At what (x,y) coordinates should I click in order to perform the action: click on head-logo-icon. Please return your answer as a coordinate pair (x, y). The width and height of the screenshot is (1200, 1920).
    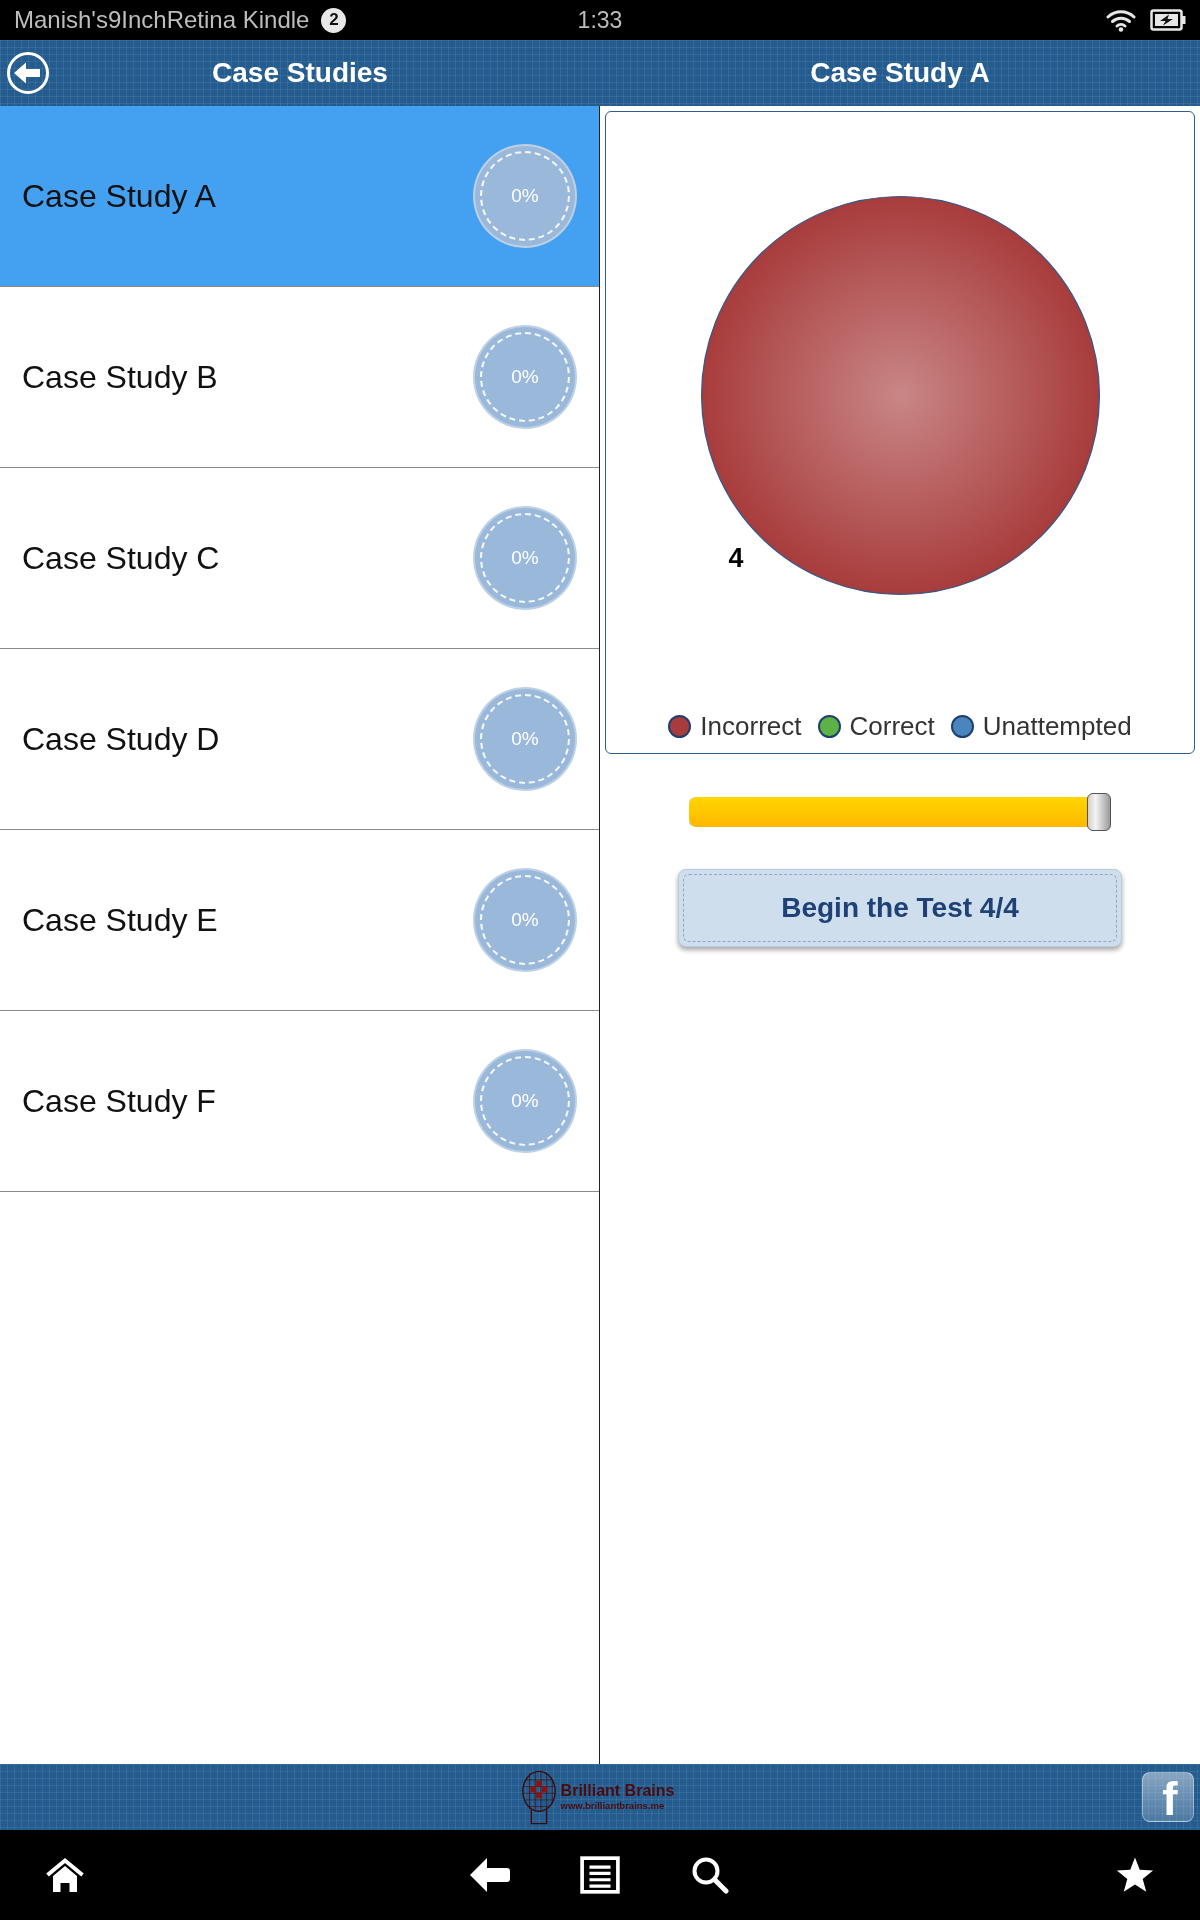
    Looking at the image, I should click on (538, 1797).